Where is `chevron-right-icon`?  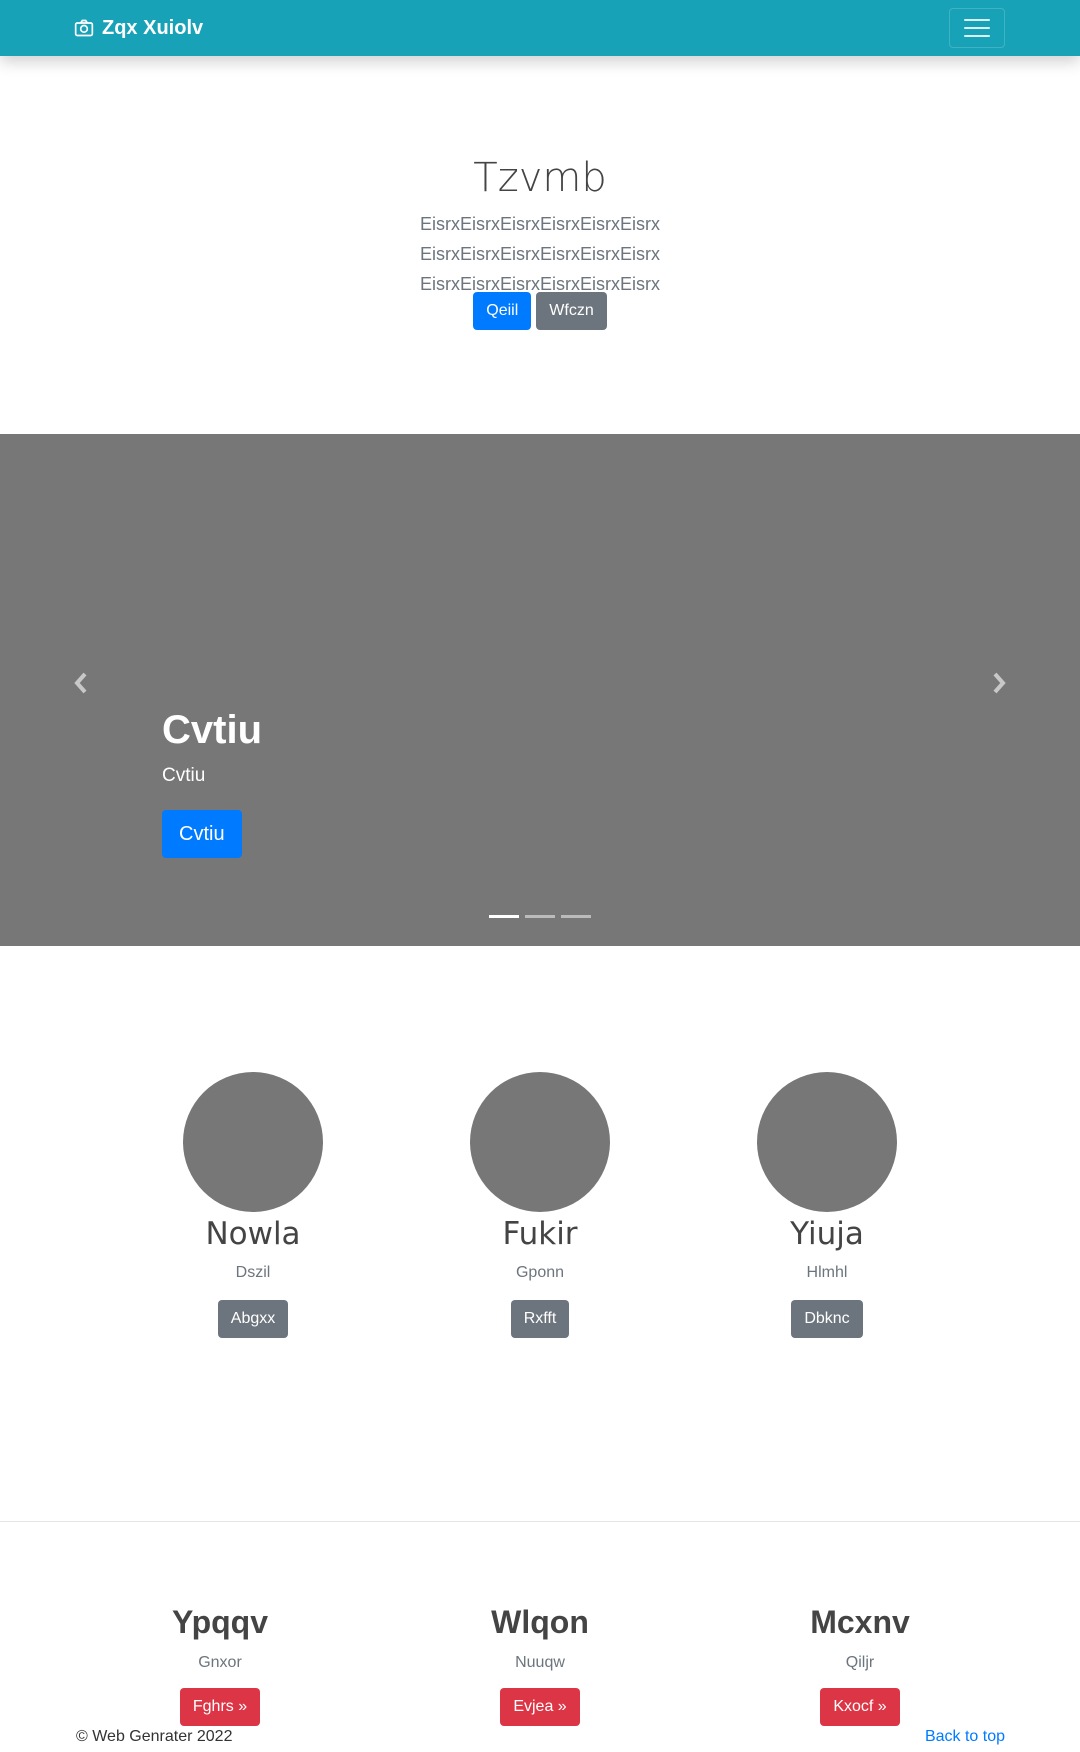 chevron-right-icon is located at coordinates (999, 683).